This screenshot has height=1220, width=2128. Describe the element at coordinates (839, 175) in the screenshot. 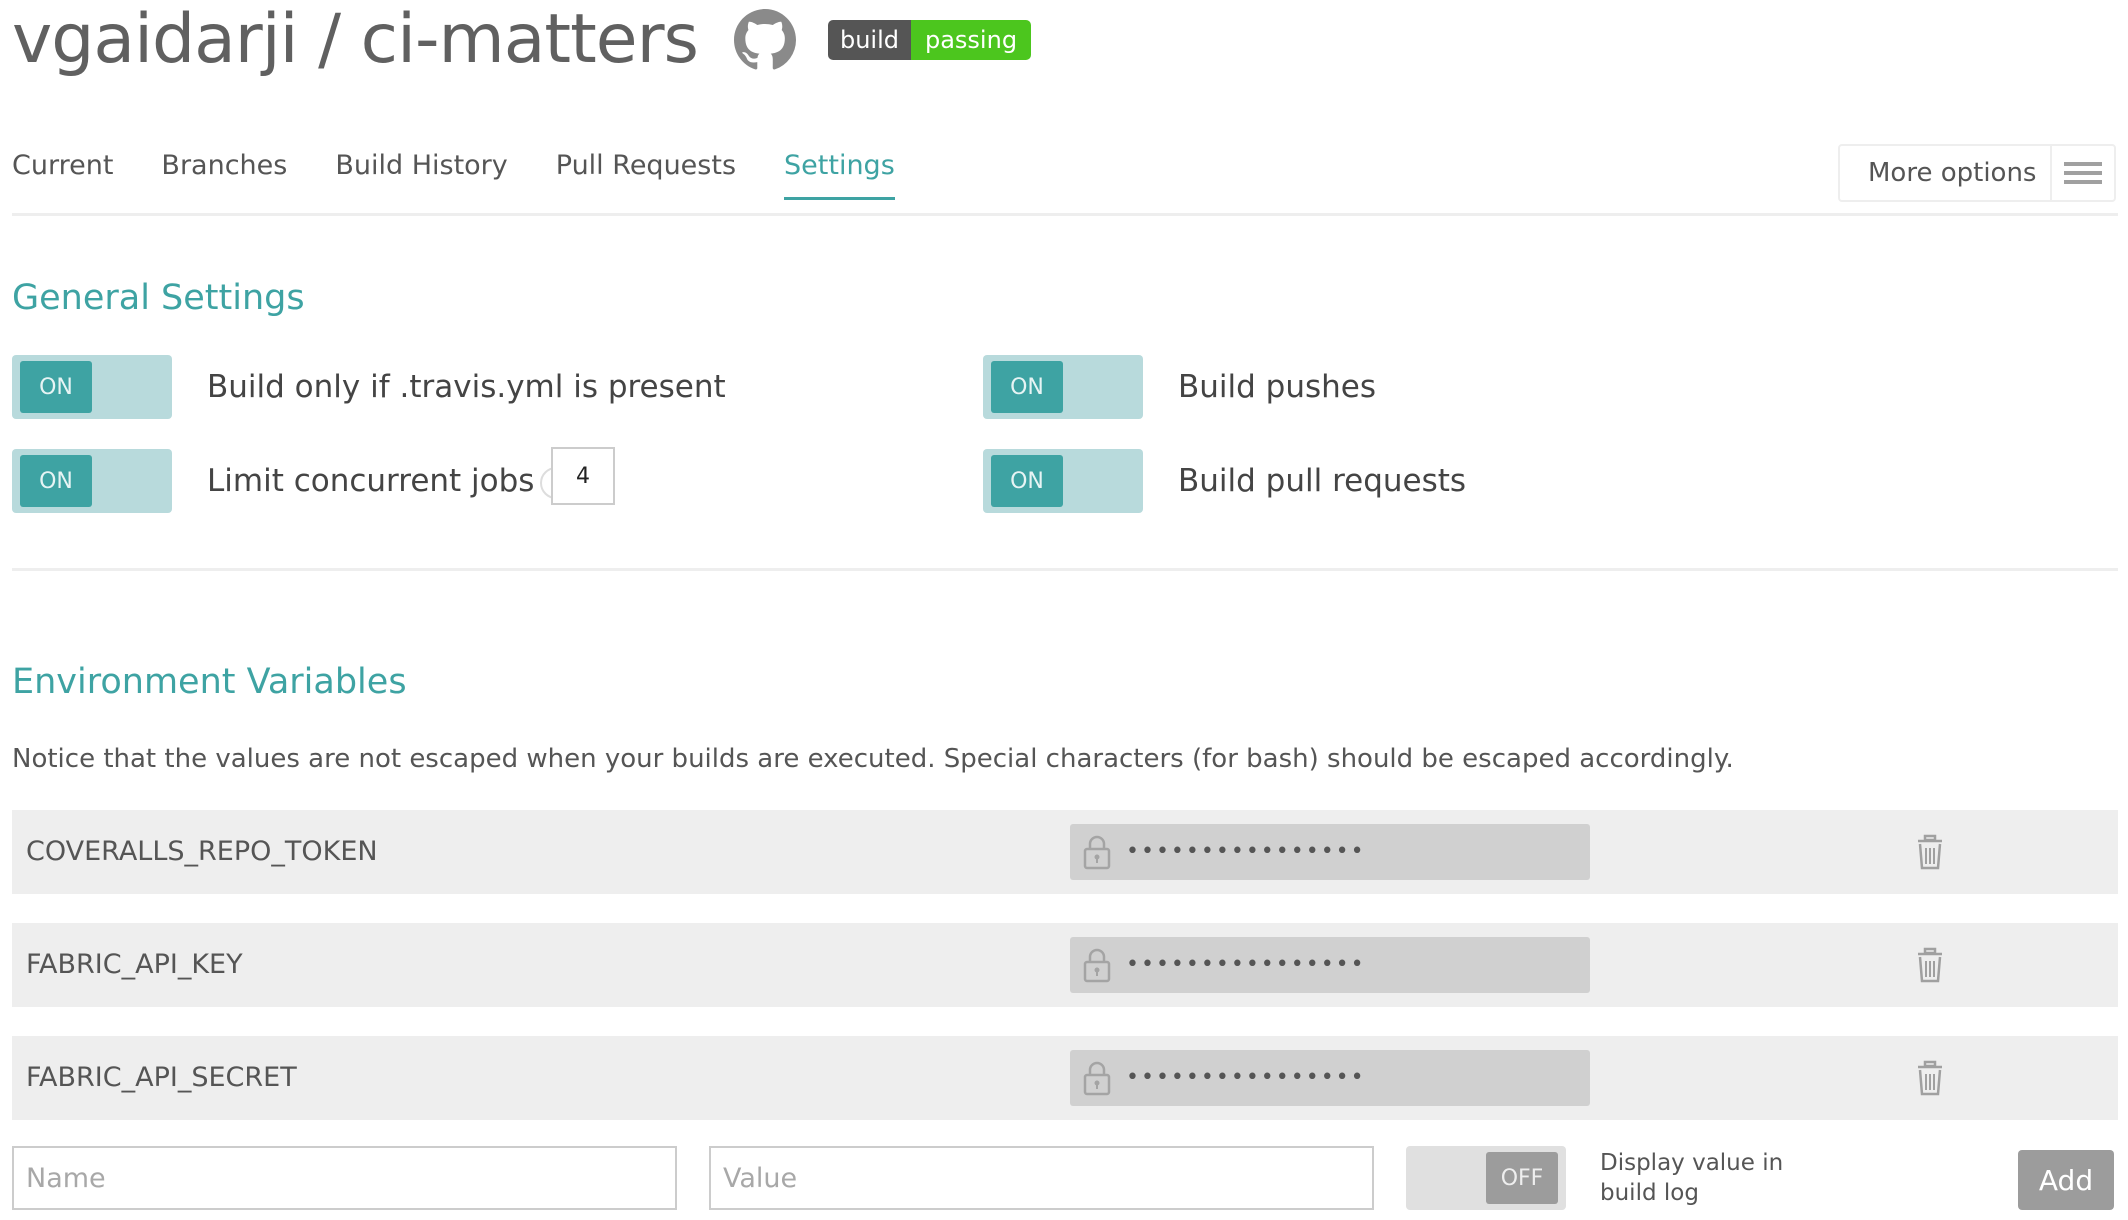

I see `tab-settings: Settings` at that location.